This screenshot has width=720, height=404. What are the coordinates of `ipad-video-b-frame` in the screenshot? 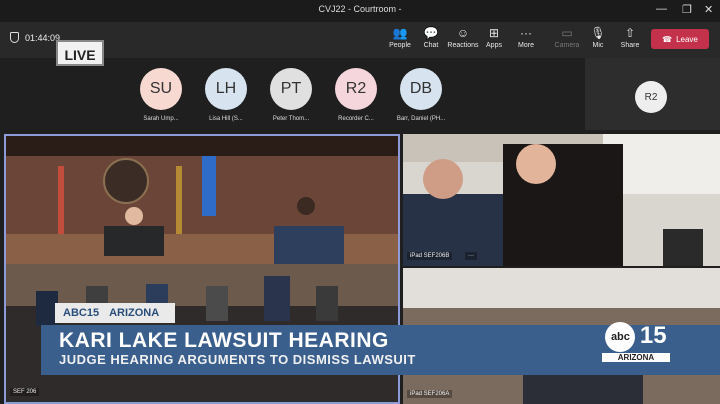 It's located at (561, 200).